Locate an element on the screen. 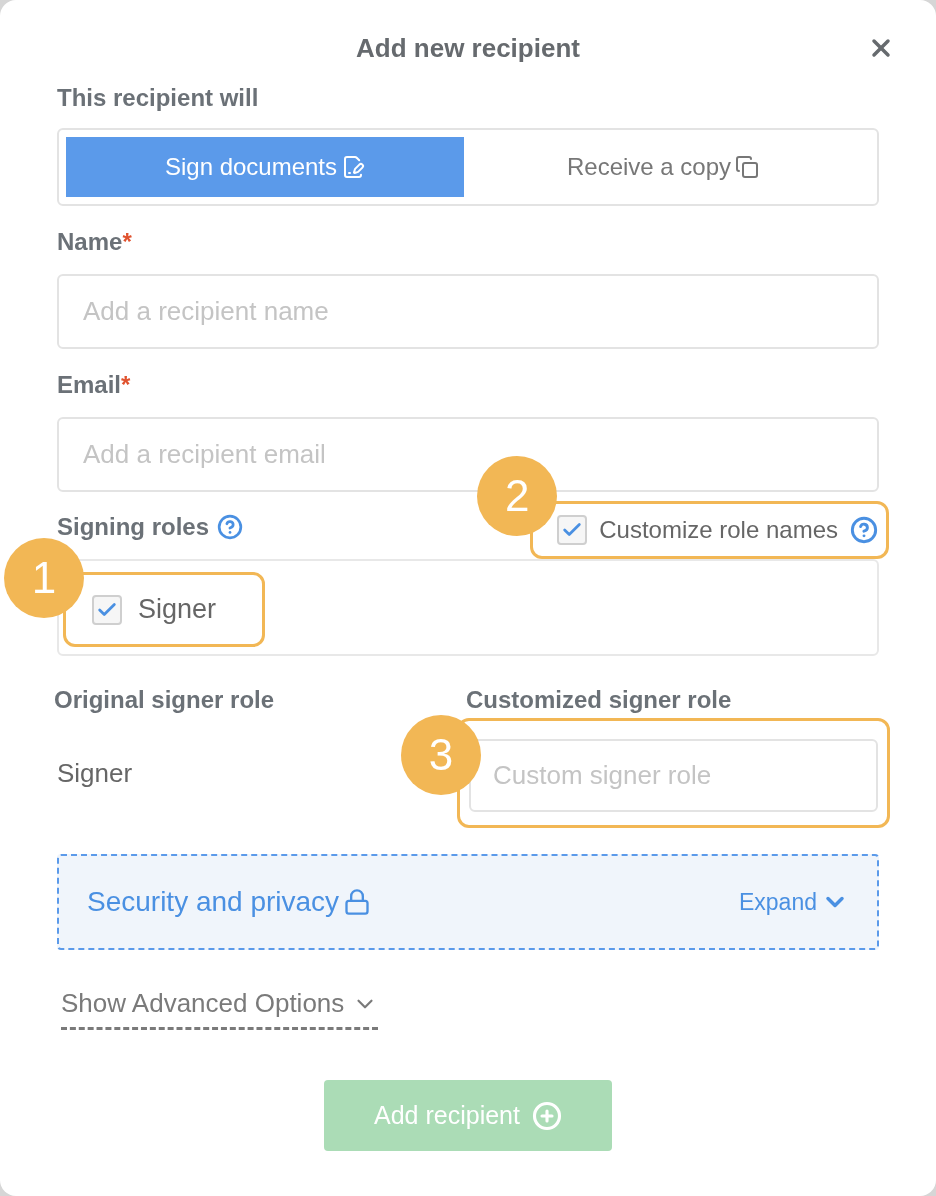 The width and height of the screenshot is (936, 1196). column-heading: Customized signer role is located at coordinates (599, 698).